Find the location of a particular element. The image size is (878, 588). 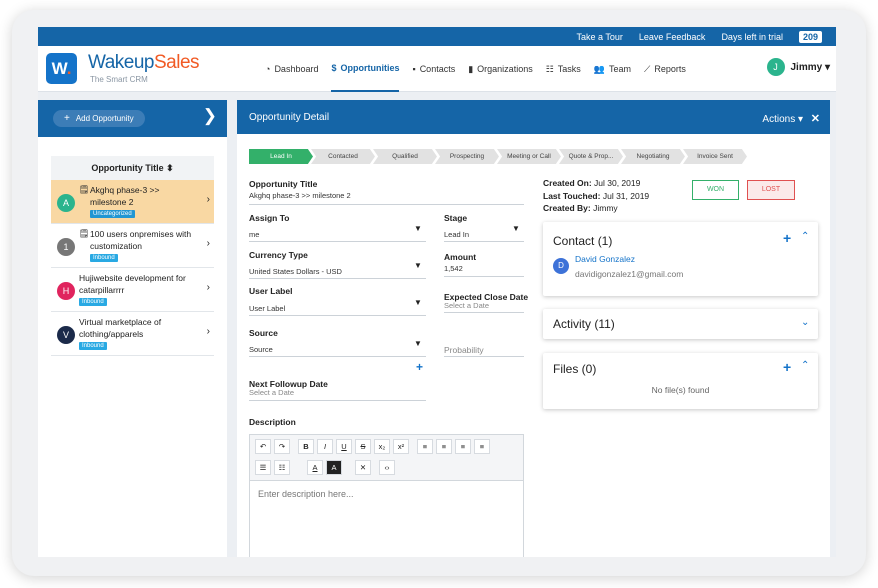

column-header-opportunity-title: Opportunity Title ⬍ is located at coordinates (132, 168).